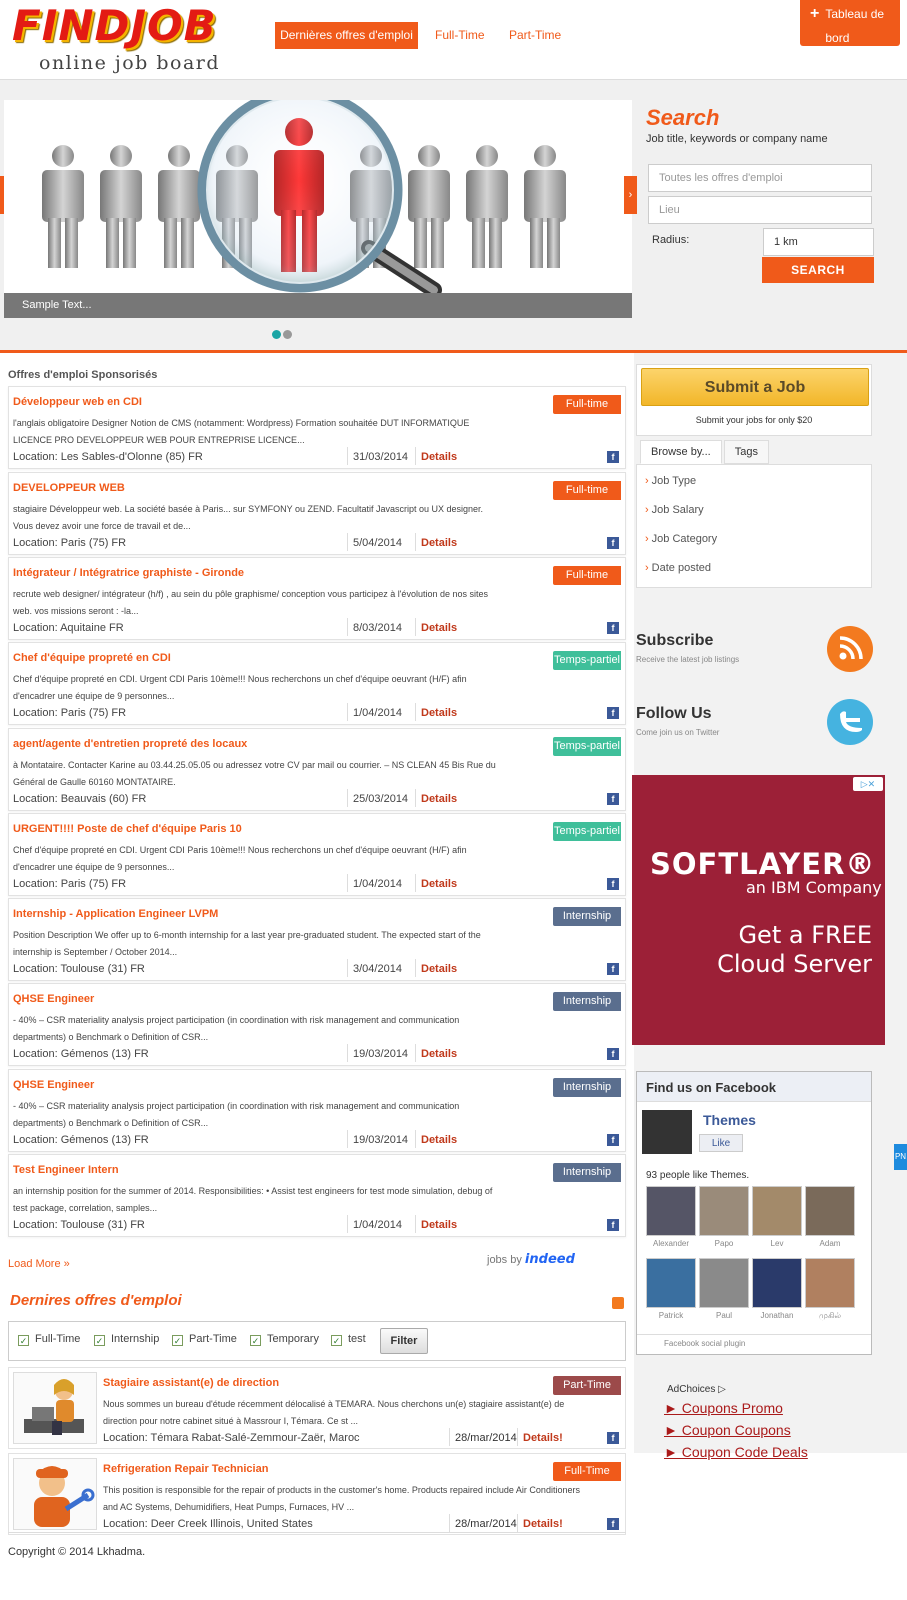  What do you see at coordinates (754, 732) in the screenshot?
I see `follow-widget: Follow Us Come join us on Twitter` at bounding box center [754, 732].